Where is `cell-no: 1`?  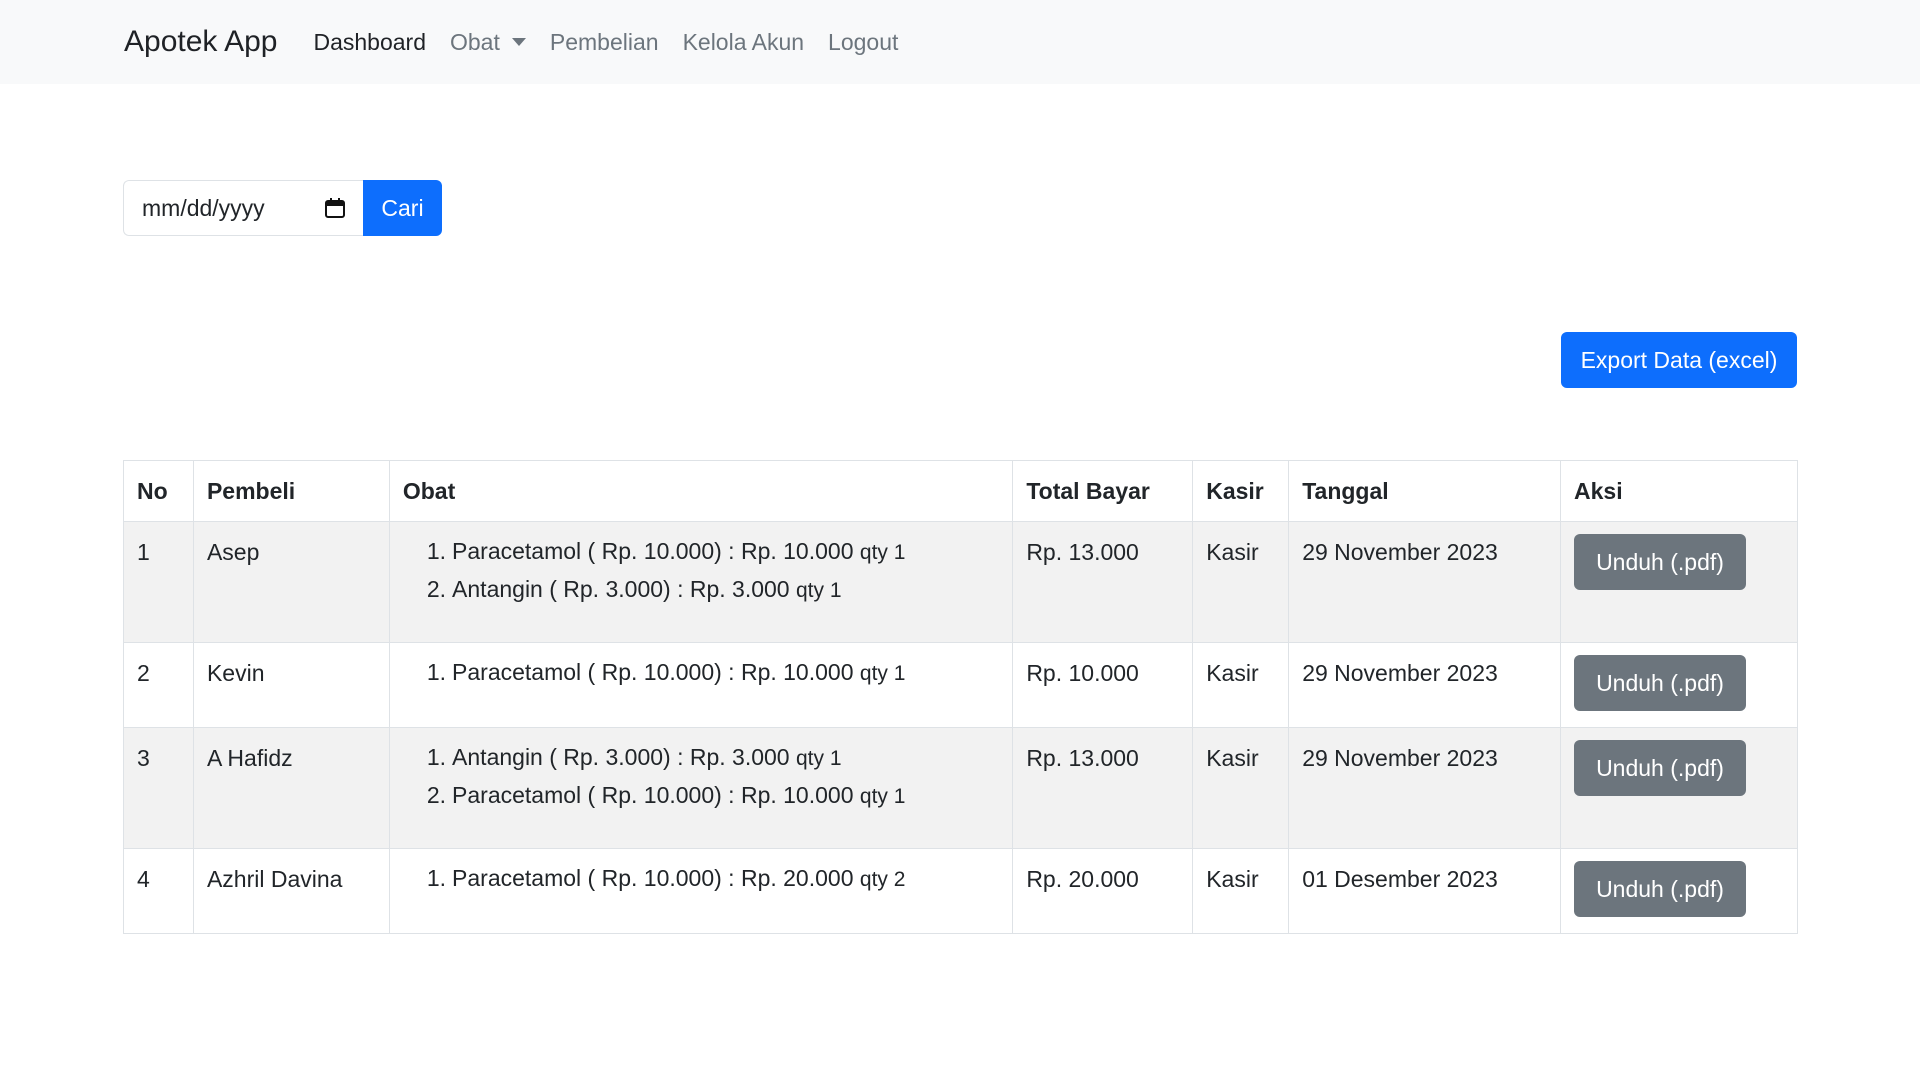 cell-no: 1 is located at coordinates (158, 582).